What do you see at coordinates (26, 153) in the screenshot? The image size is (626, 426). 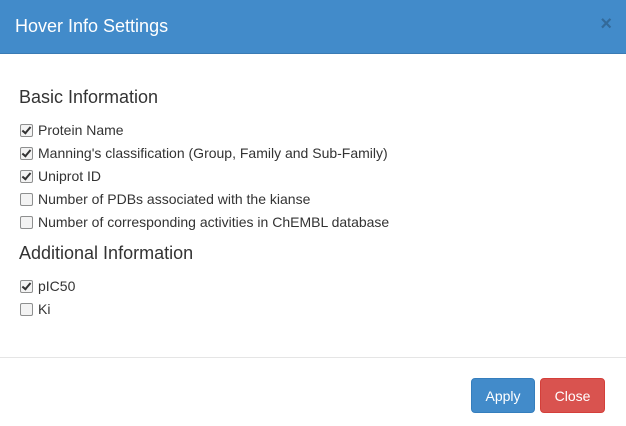 I see `manning-classification-checkbox` at bounding box center [26, 153].